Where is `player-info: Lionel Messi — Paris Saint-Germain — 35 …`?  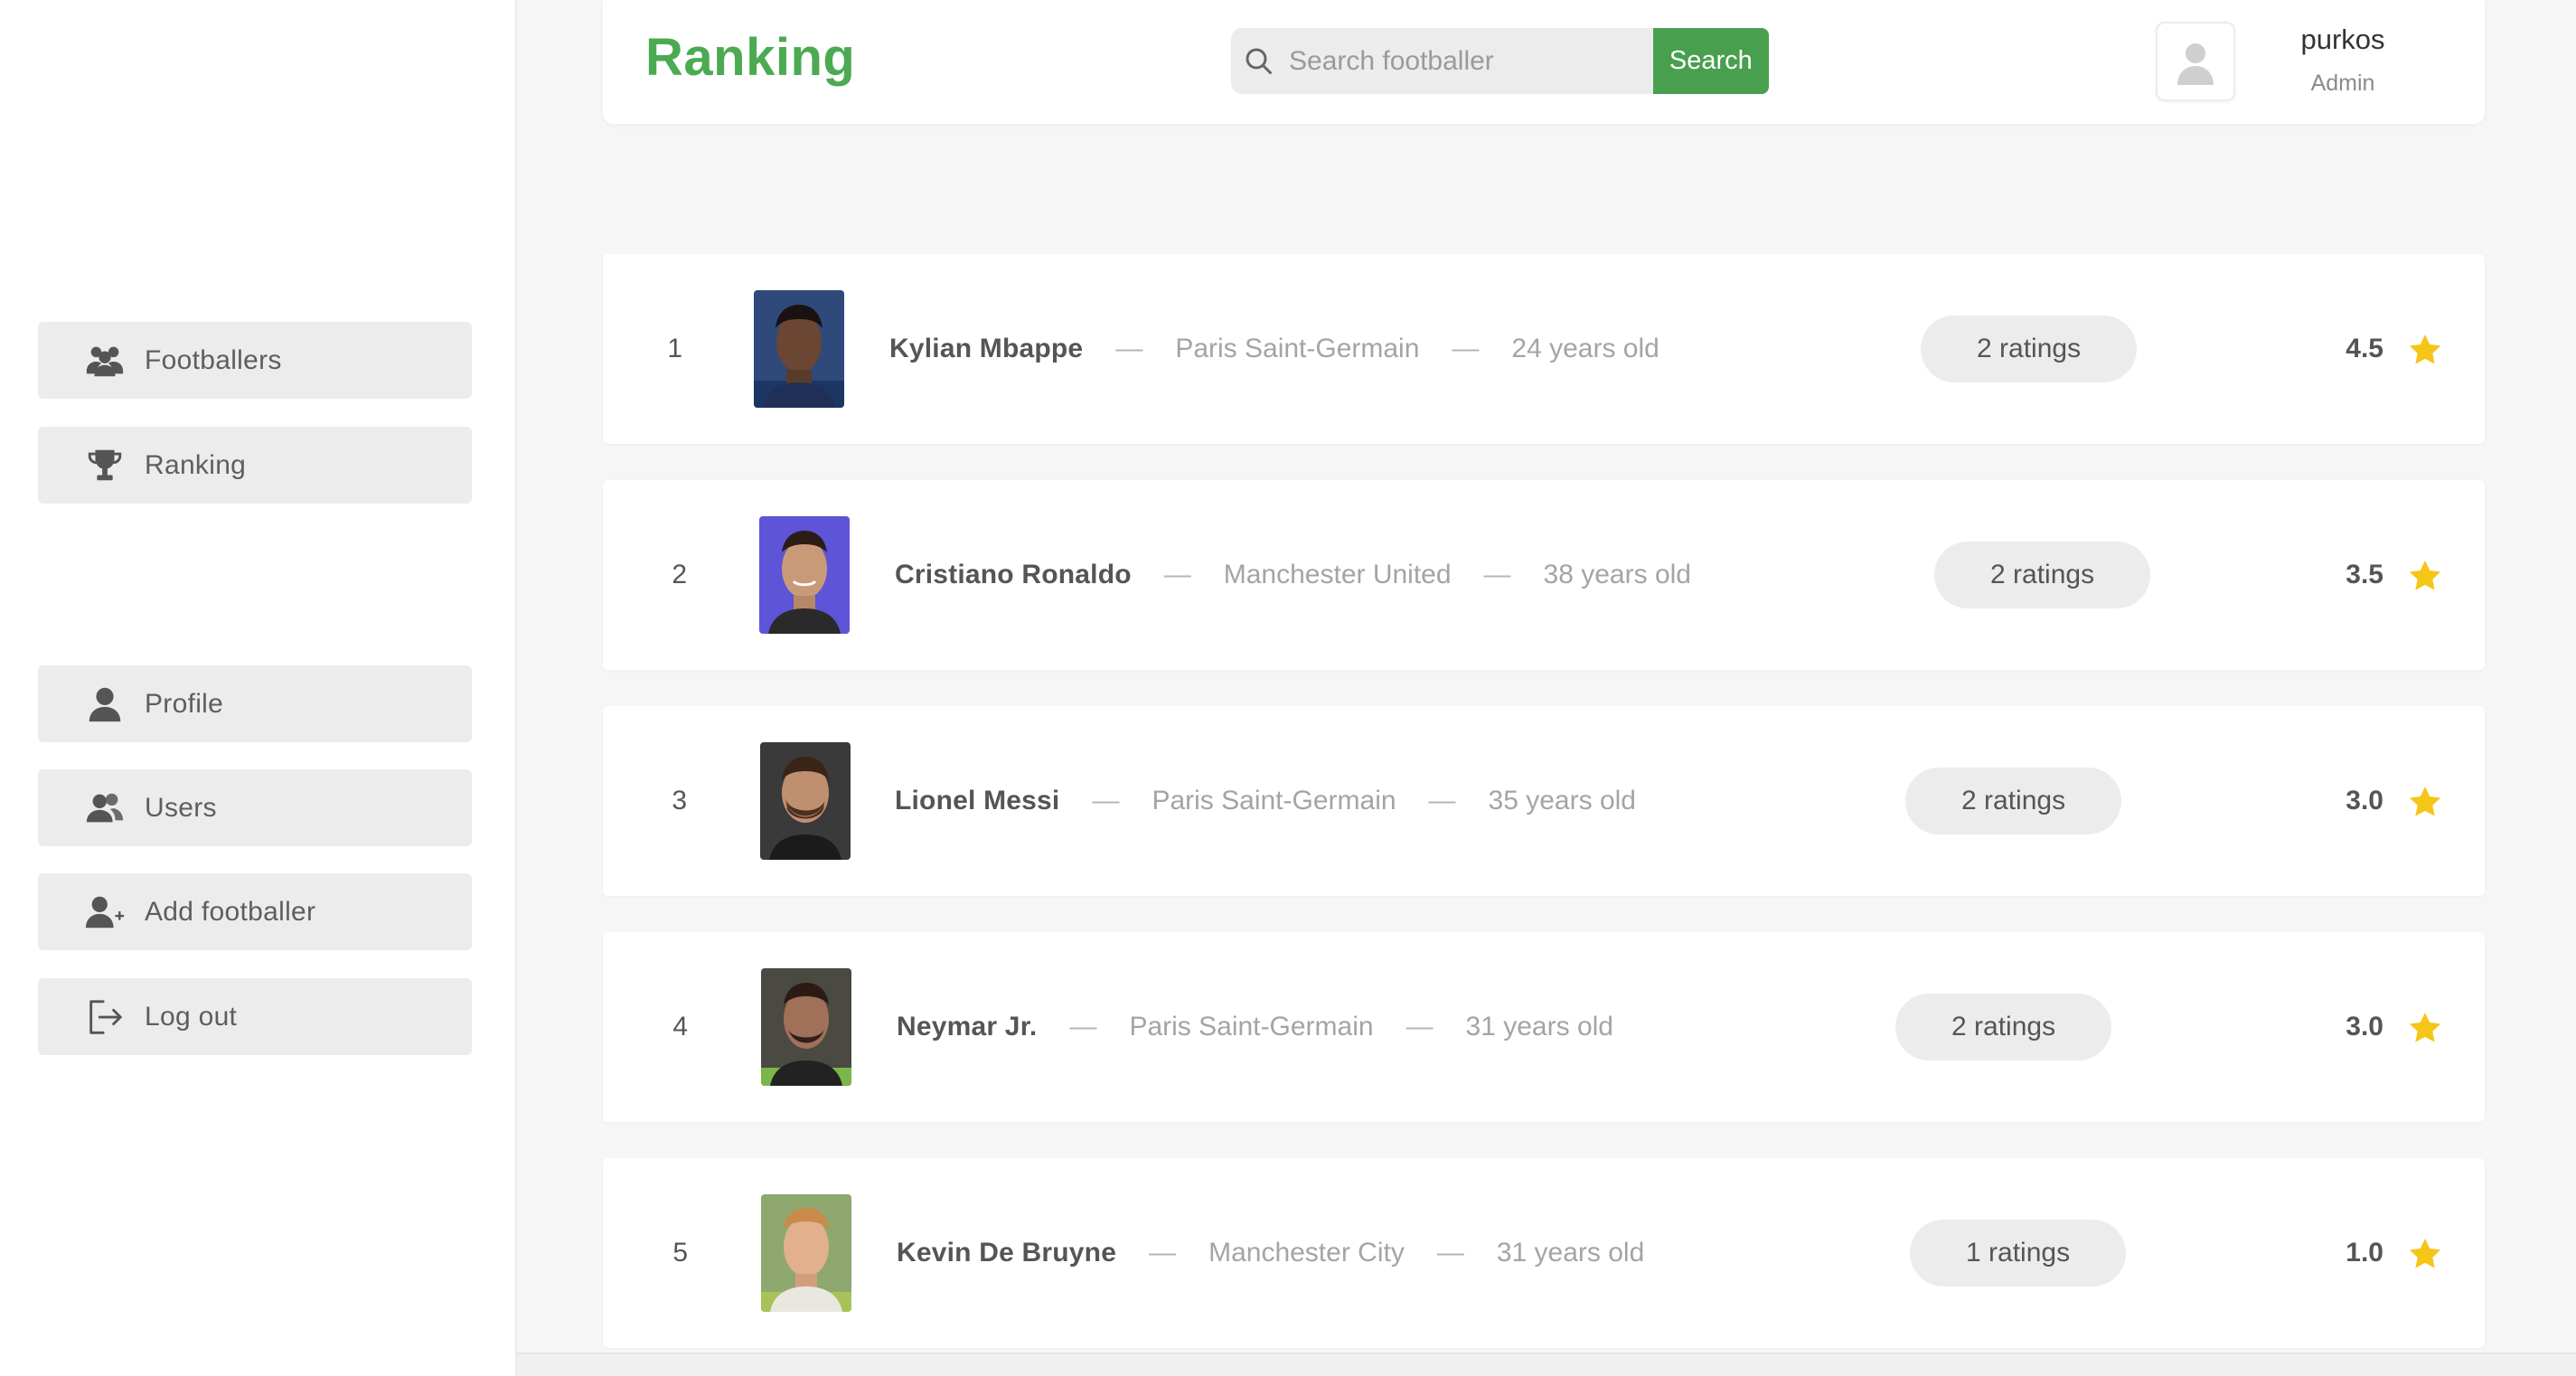
player-info: Lionel Messi — Paris Saint-Germain — 35 … is located at coordinates (1265, 801).